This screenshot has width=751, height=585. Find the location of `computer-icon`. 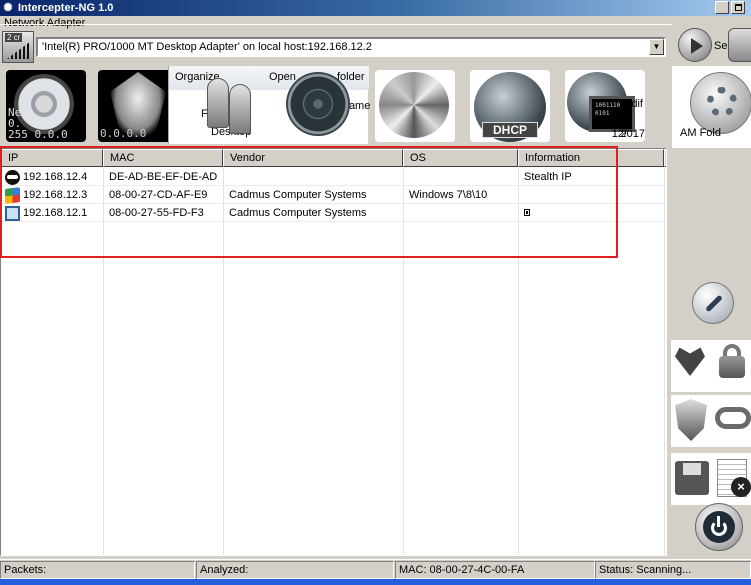

computer-icon is located at coordinates (12, 213).